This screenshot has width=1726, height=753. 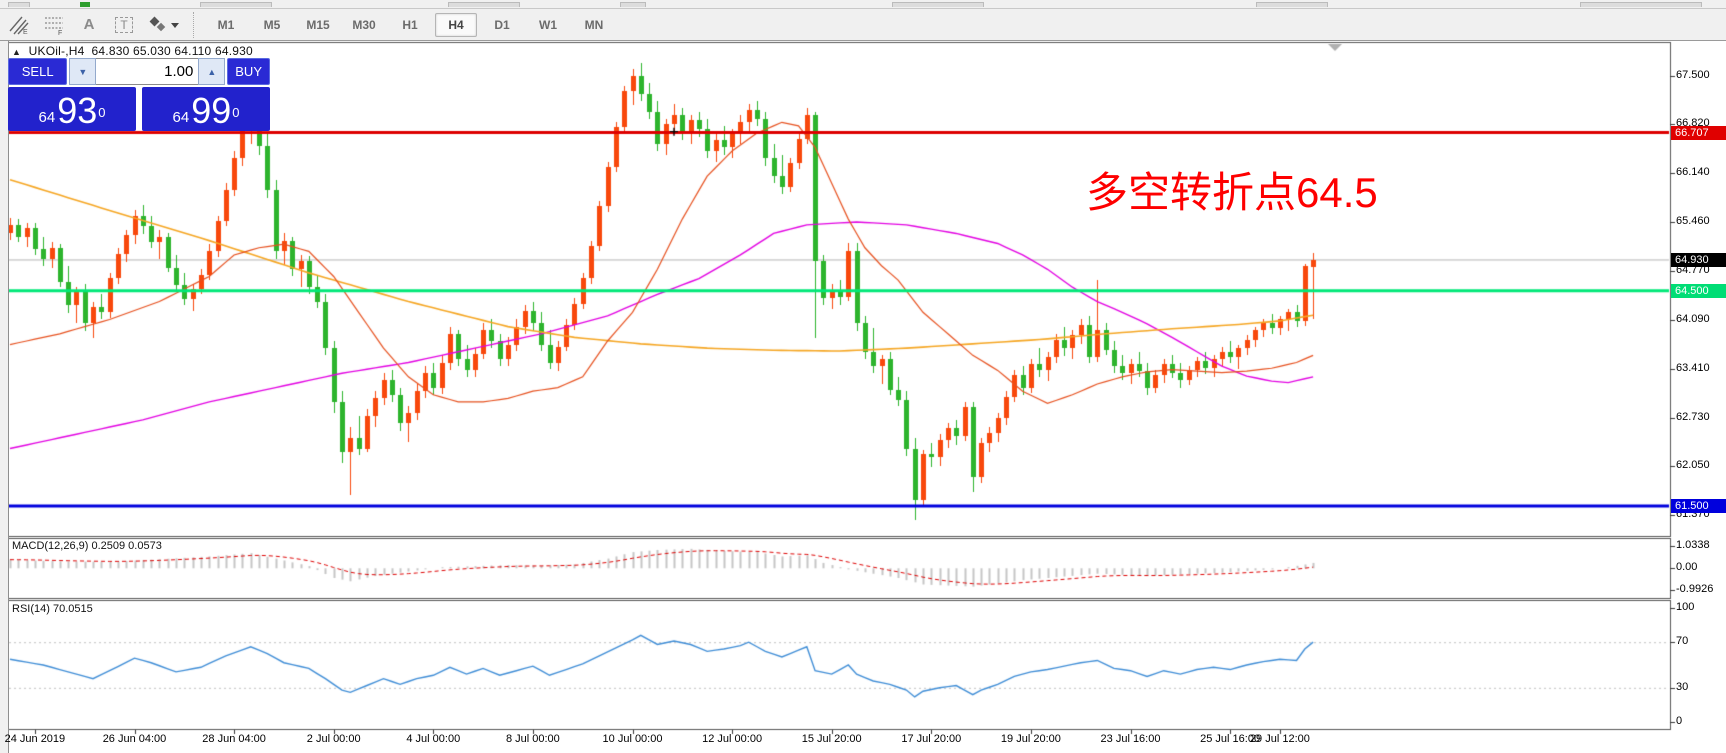 I want to click on time-tick-label: 15 Jul 20:00, so click(x=831, y=739).